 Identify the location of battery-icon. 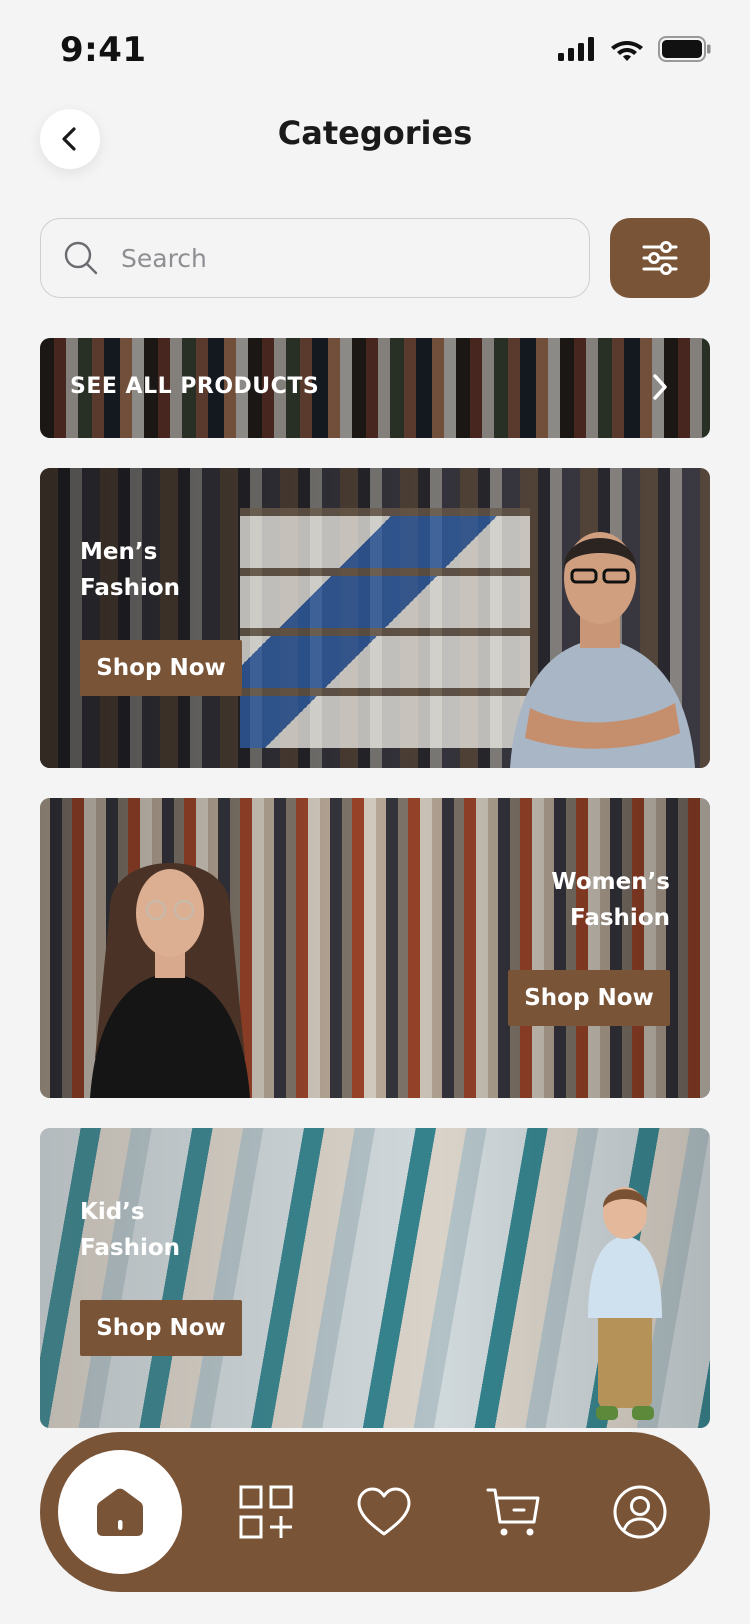
(684, 49).